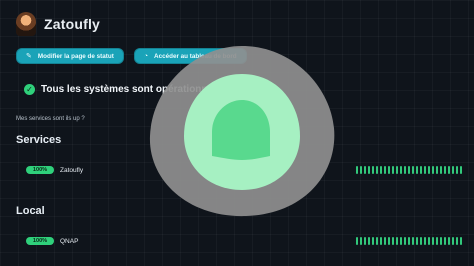  I want to click on open-dashboard-label: Accéder au tableau de bord, so click(195, 56).